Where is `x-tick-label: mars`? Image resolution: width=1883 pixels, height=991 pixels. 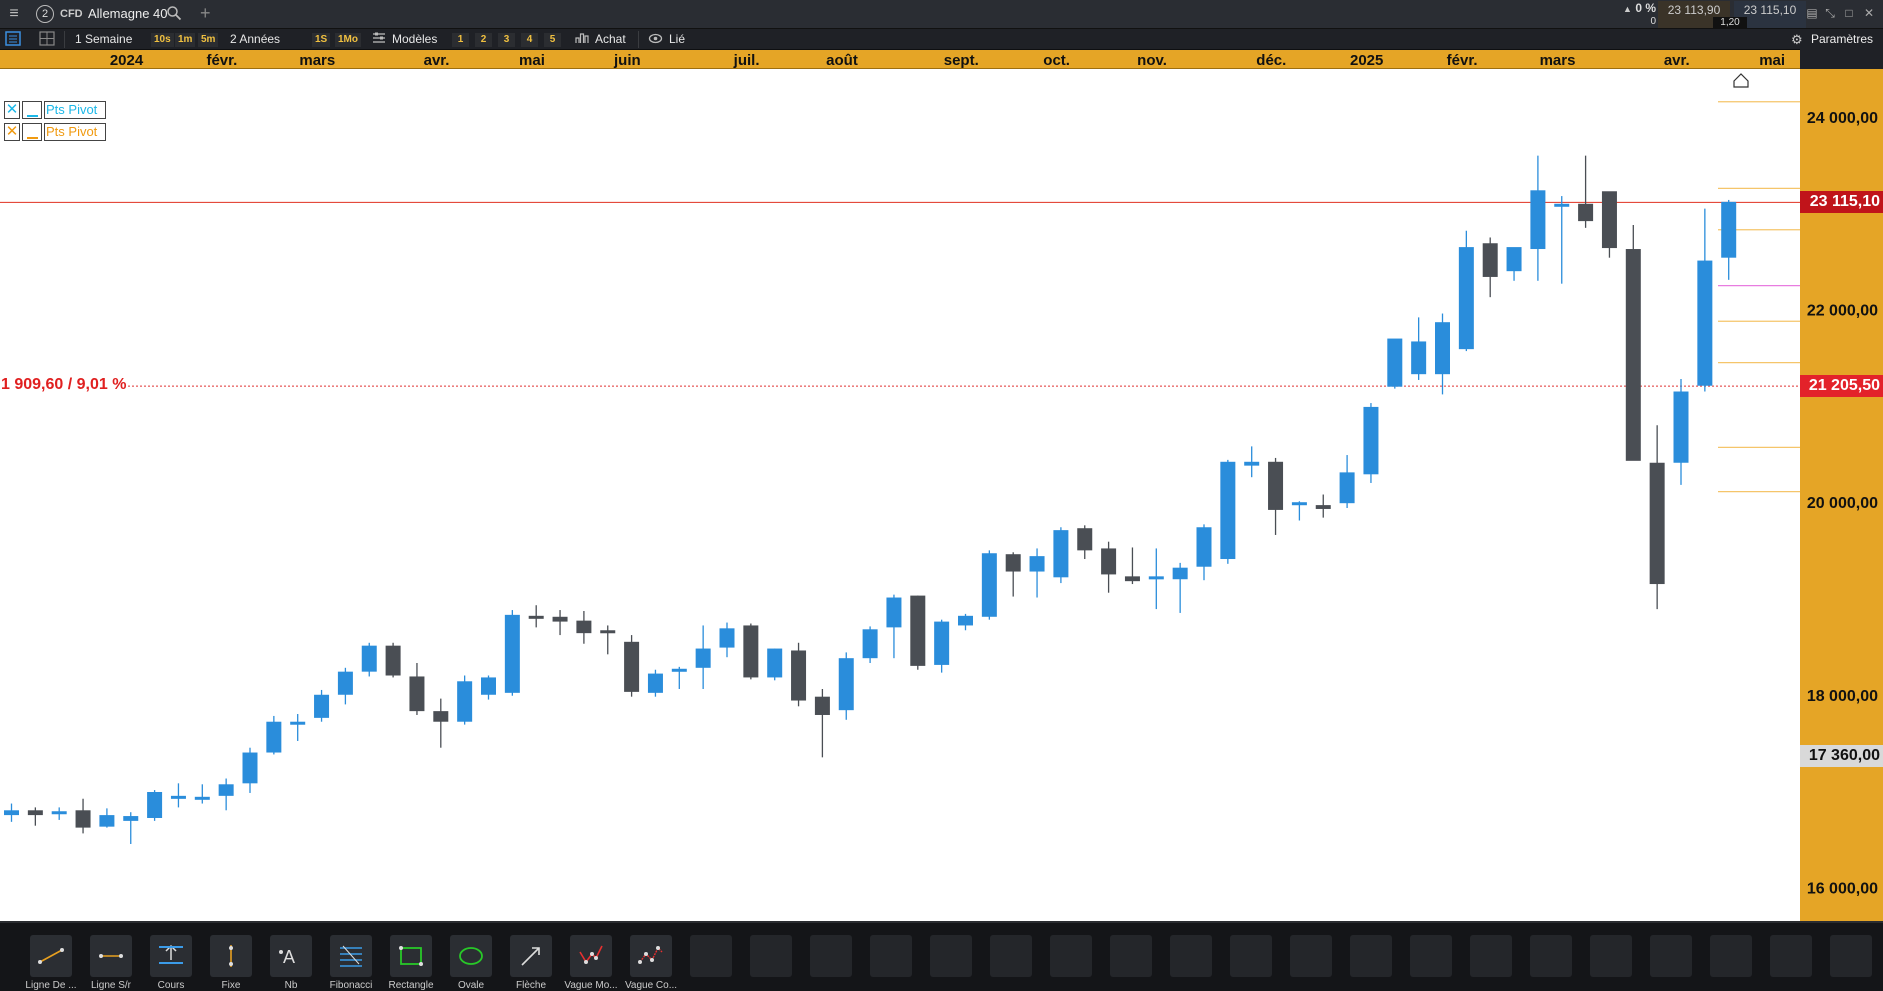
x-tick-label: mars is located at coordinates (1557, 60).